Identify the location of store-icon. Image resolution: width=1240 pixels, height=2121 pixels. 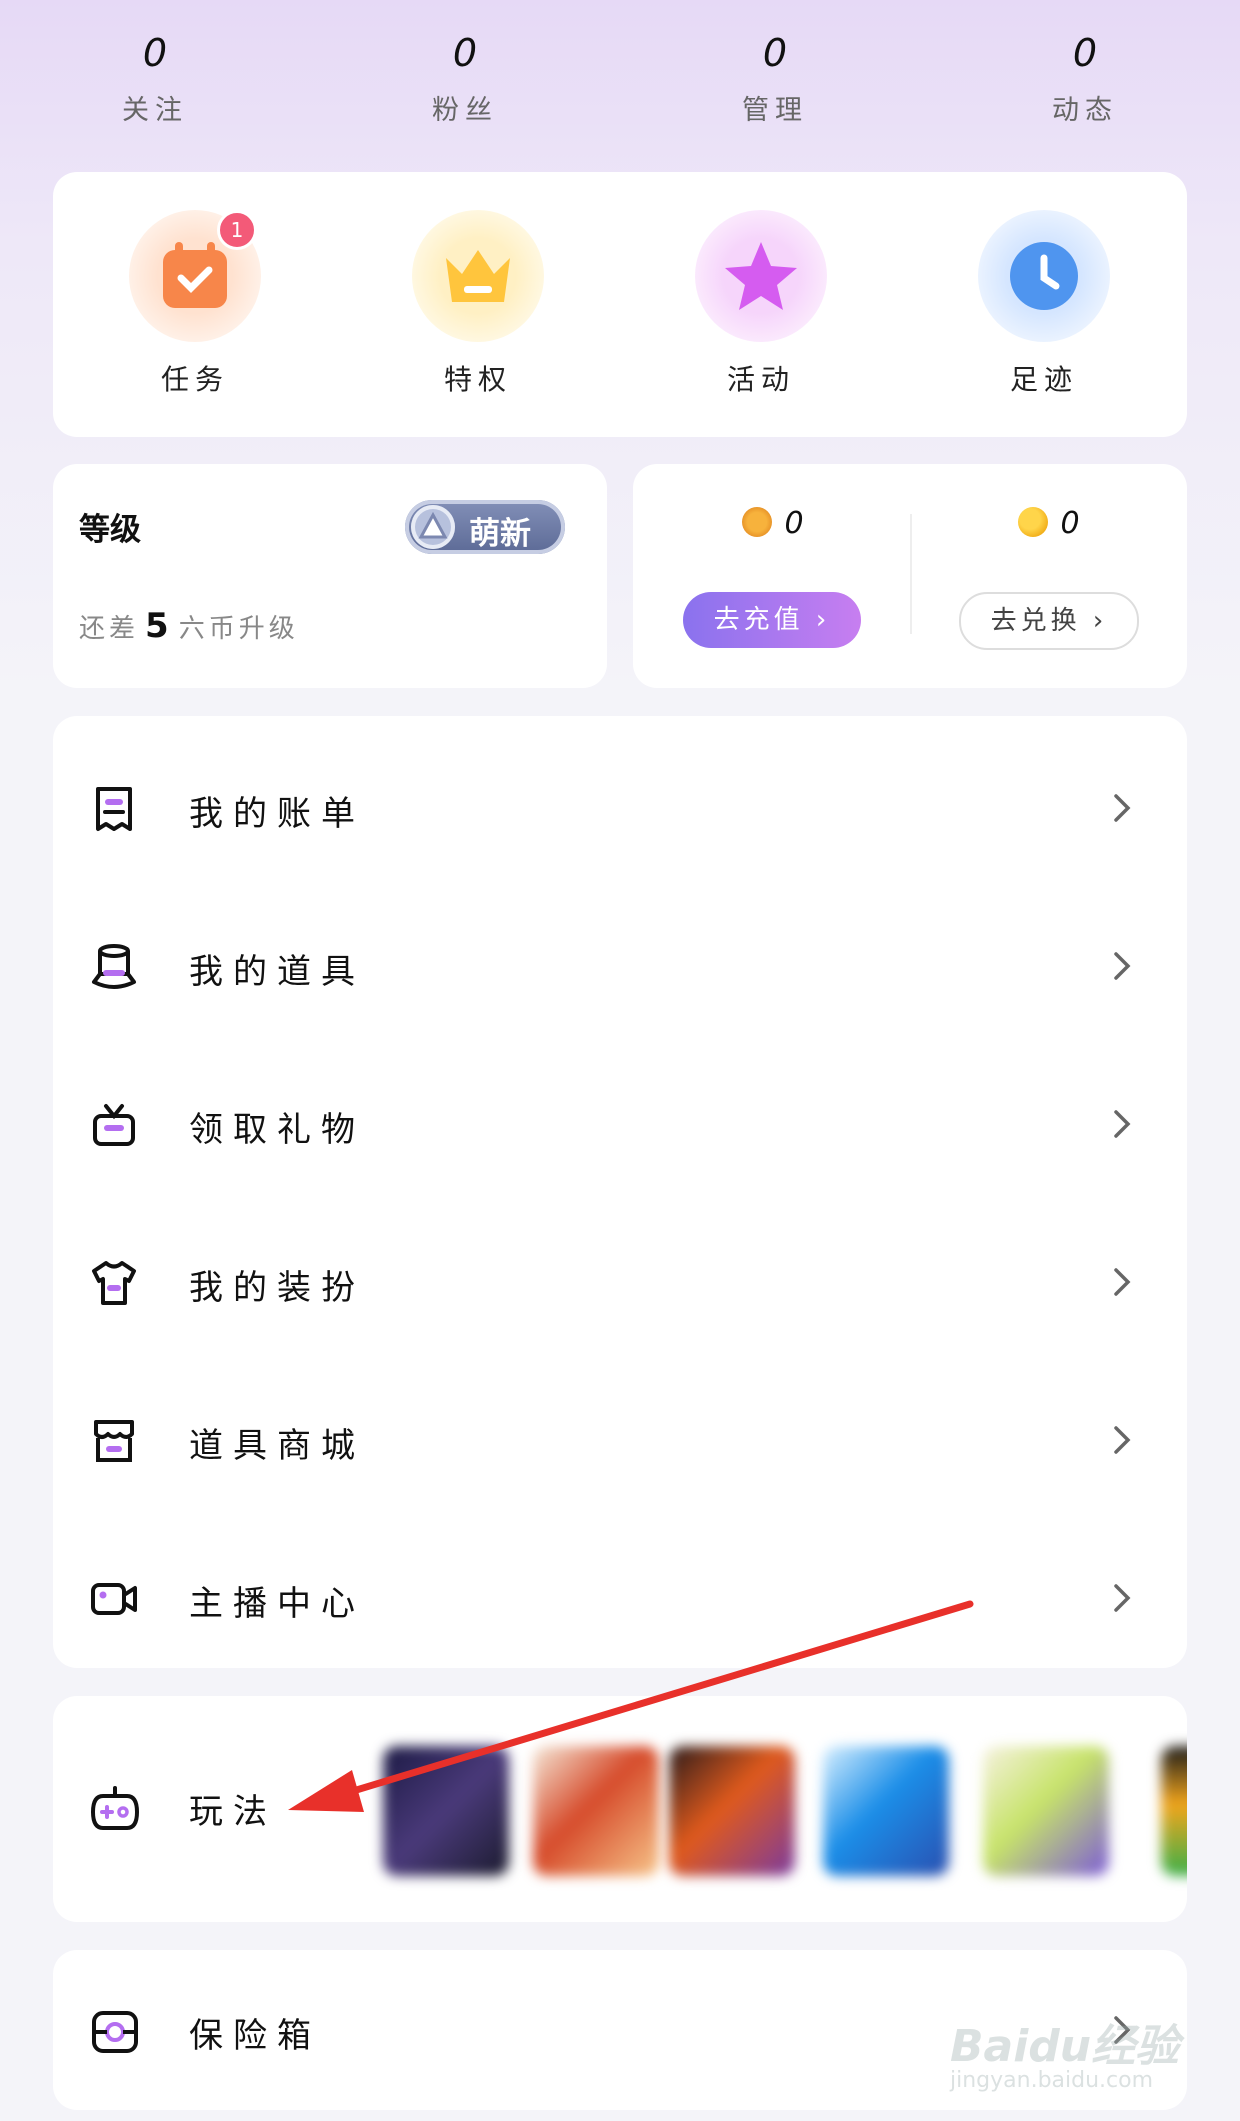
(114, 1441).